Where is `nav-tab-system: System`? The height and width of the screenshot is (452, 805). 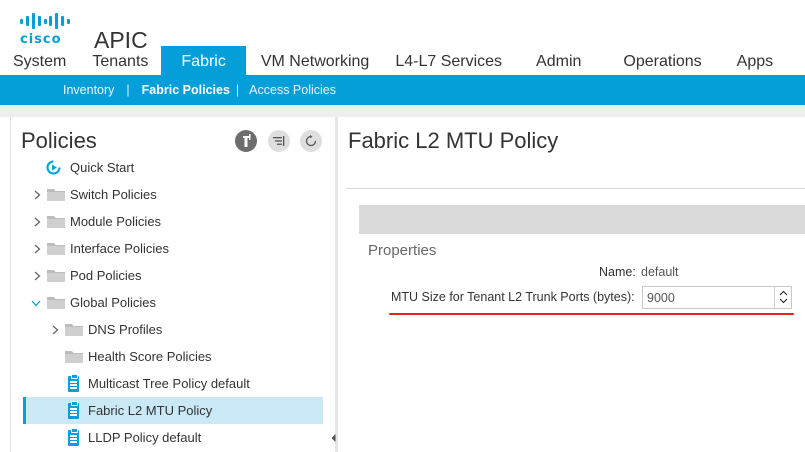 nav-tab-system: System is located at coordinates (39, 60).